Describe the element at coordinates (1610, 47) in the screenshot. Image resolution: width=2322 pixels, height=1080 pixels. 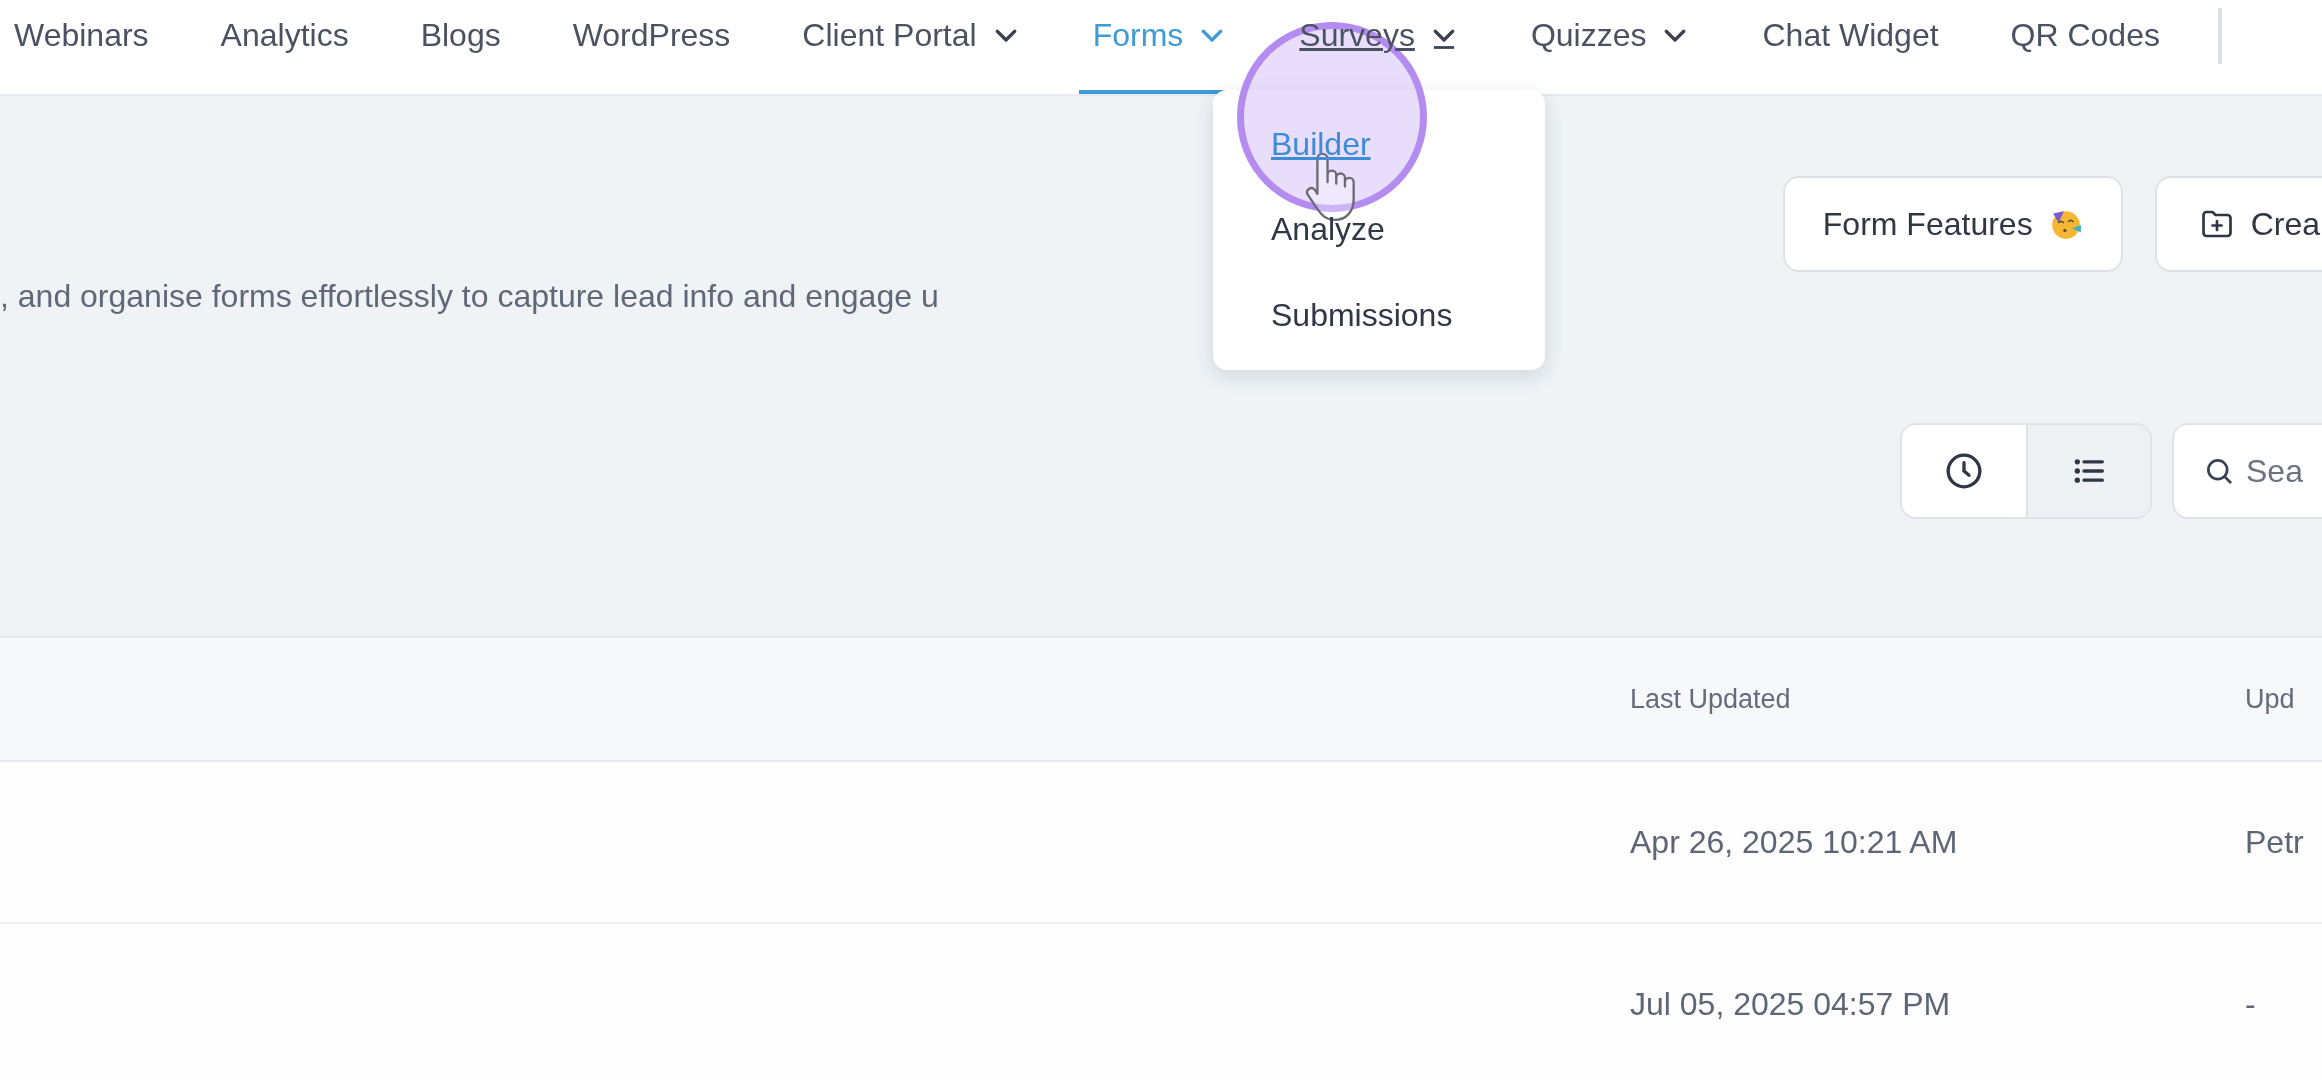
I see `nav-tab: Quizzes` at that location.